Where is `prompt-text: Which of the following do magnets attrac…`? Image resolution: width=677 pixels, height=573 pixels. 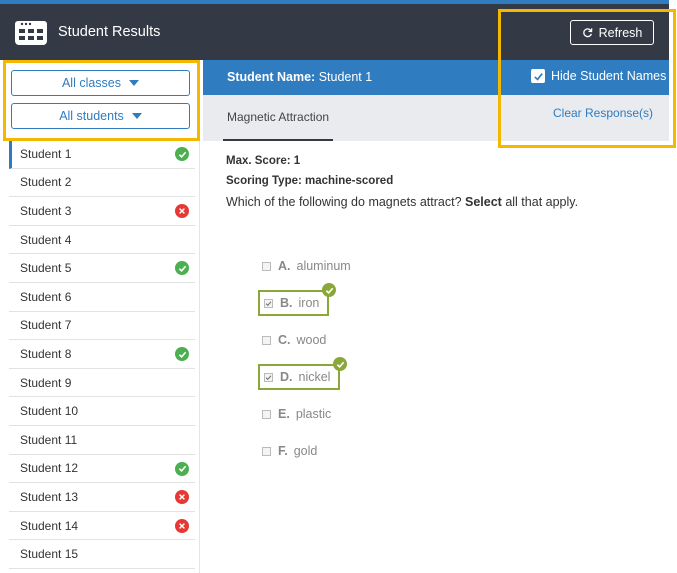
prompt-text: Which of the following do magnets attrac… is located at coordinates (346, 202).